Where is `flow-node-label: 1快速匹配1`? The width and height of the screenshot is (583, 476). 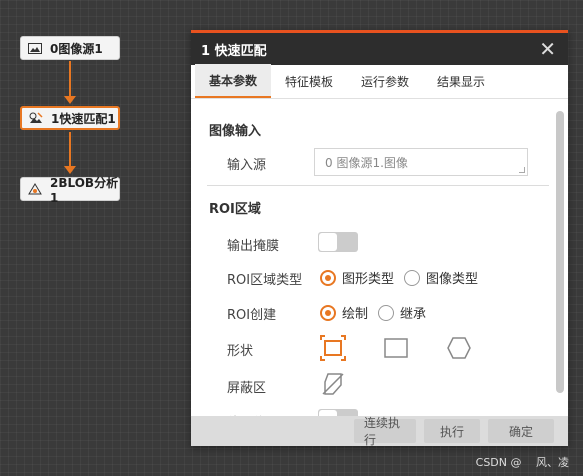
flow-node-label: 1快速匹配1 is located at coordinates (83, 118).